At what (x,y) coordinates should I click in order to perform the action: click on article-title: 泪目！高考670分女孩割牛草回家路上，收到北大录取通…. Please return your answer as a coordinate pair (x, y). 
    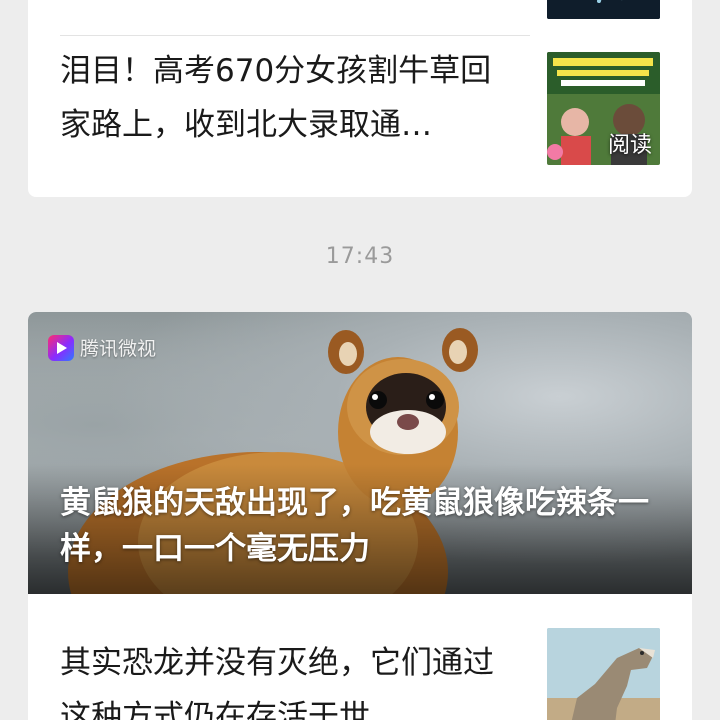
    Looking at the image, I should click on (276, 98).